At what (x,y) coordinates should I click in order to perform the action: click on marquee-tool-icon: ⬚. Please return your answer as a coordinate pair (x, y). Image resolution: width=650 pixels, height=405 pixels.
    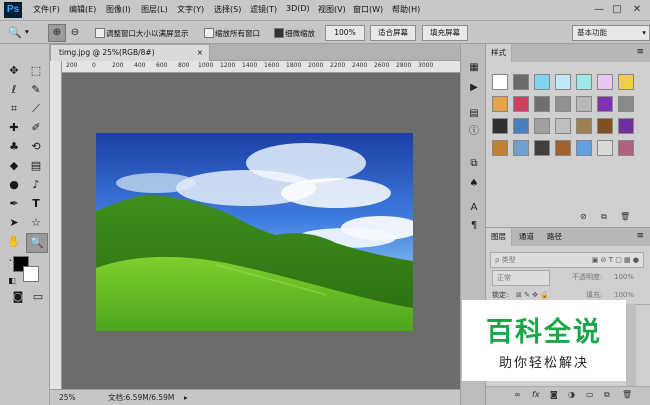
    Looking at the image, I should click on (36, 71).